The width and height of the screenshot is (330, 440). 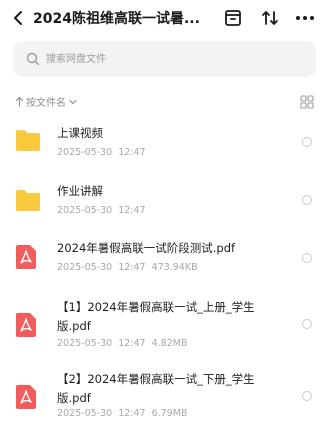 I want to click on search-bar, so click(x=164, y=59).